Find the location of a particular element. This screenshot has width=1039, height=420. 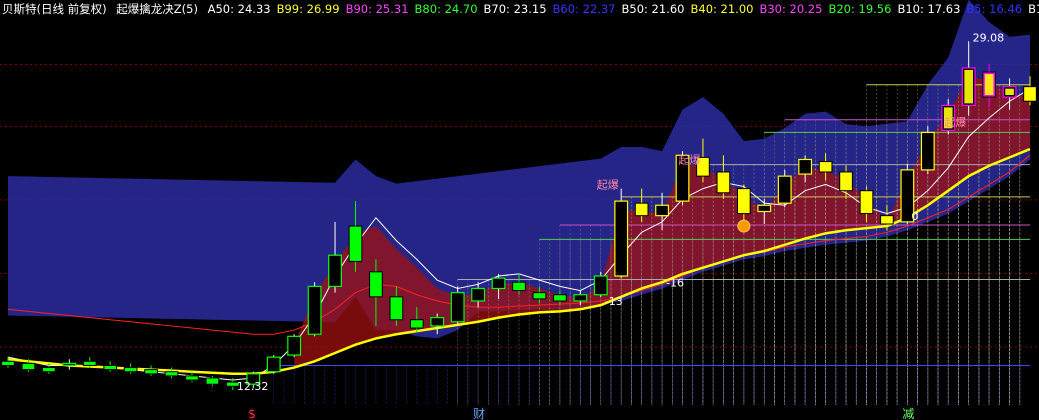

stat-b10: B10: 17.63 is located at coordinates (929, 9).